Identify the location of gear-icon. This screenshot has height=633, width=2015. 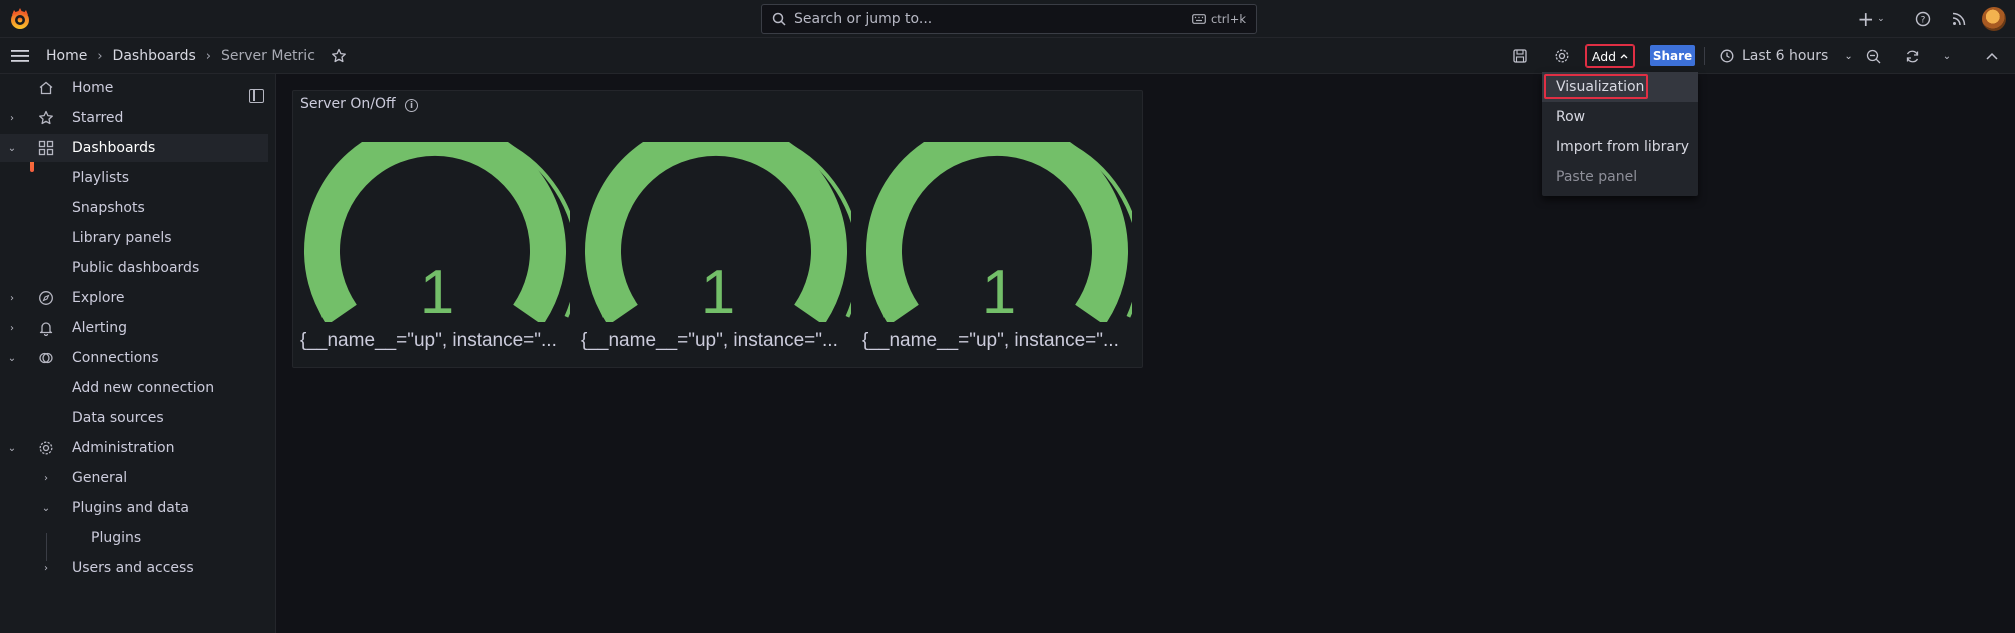
(1562, 56).